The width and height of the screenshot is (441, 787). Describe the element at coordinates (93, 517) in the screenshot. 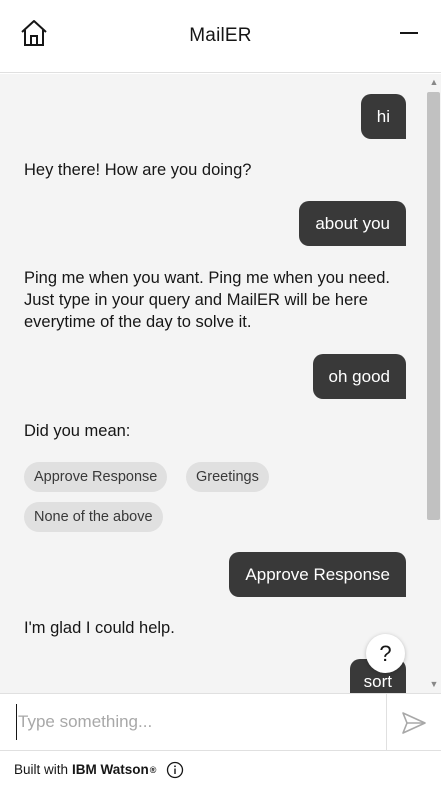

I see `suggestion-chip: None of the above` at that location.